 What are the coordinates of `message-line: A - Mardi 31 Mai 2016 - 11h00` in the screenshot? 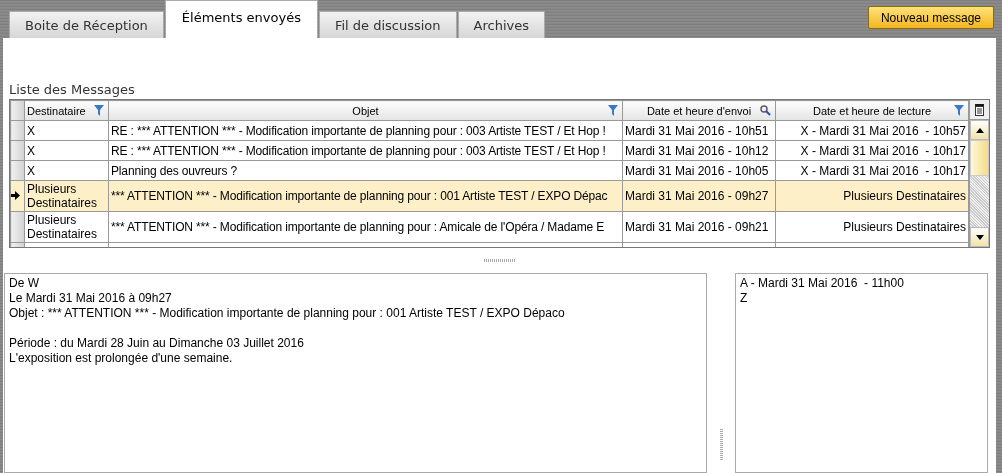 It's located at (822, 283).